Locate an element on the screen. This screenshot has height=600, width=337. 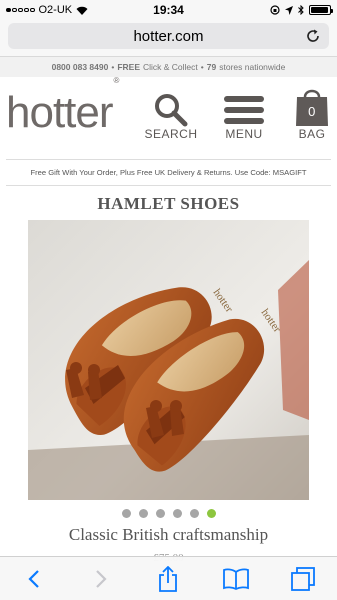
carrier-signal: O2-UK is located at coordinates (47, 10).